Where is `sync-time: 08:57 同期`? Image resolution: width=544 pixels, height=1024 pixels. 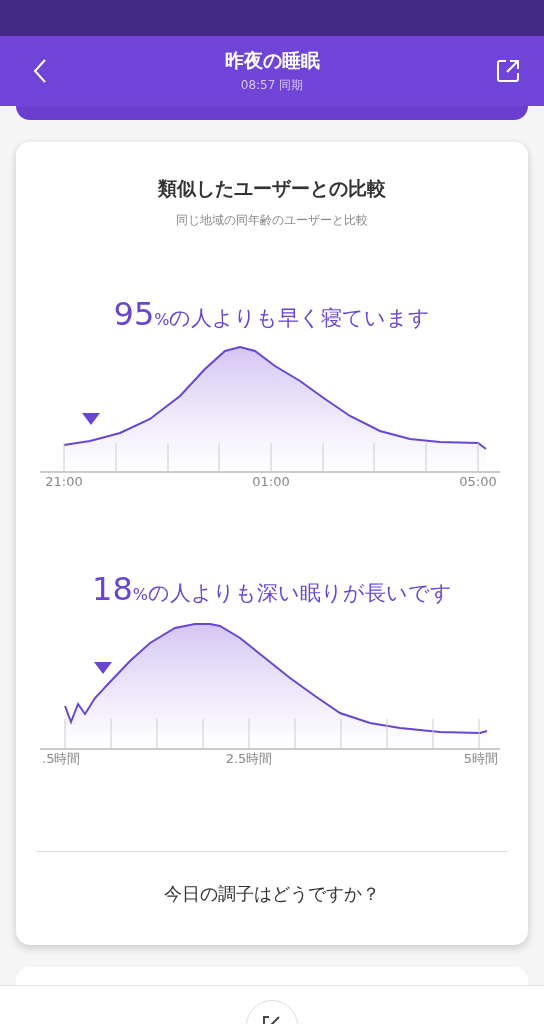 sync-time: 08:57 同期 is located at coordinates (272, 85).